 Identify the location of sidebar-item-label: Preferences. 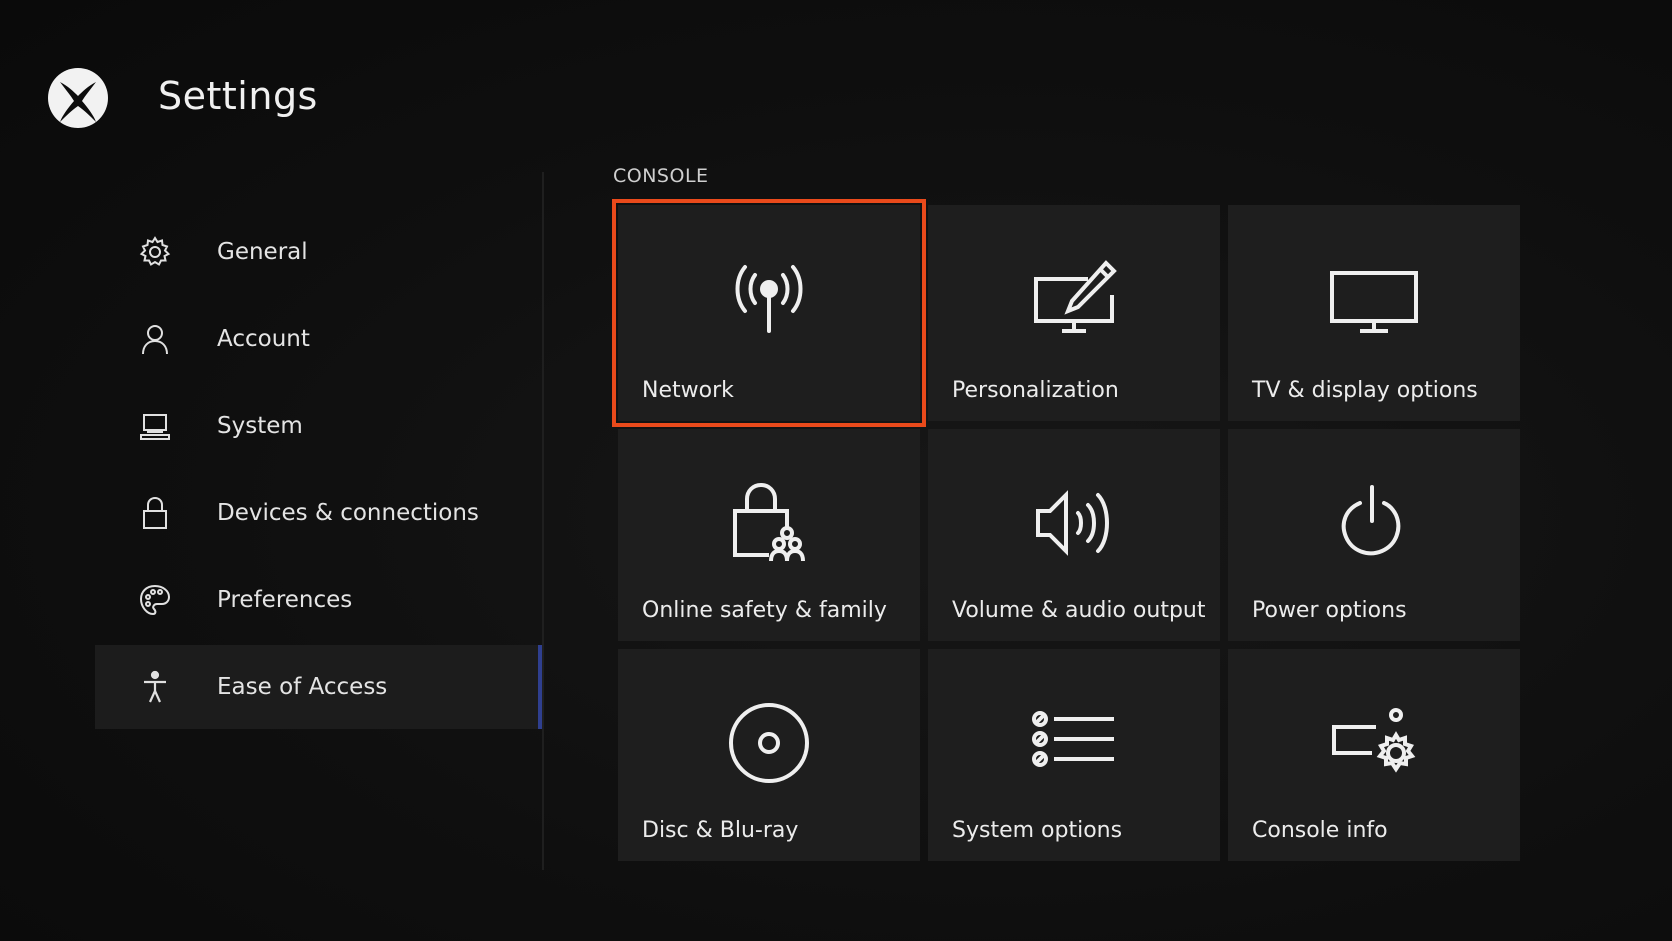
(285, 600).